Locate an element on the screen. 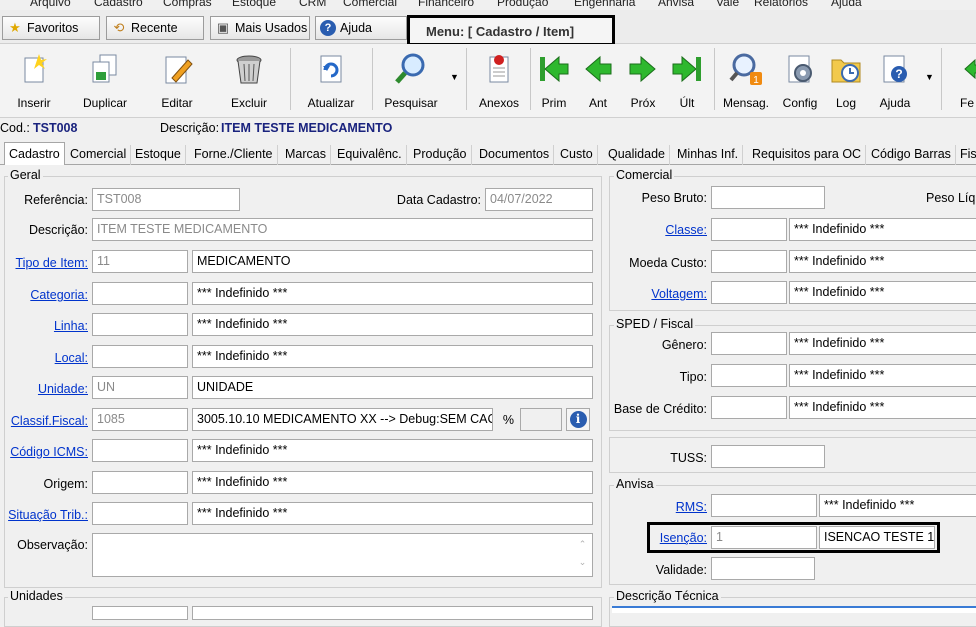 This screenshot has width=976, height=627. tab-qualidade: Qualidade is located at coordinates (637, 155).